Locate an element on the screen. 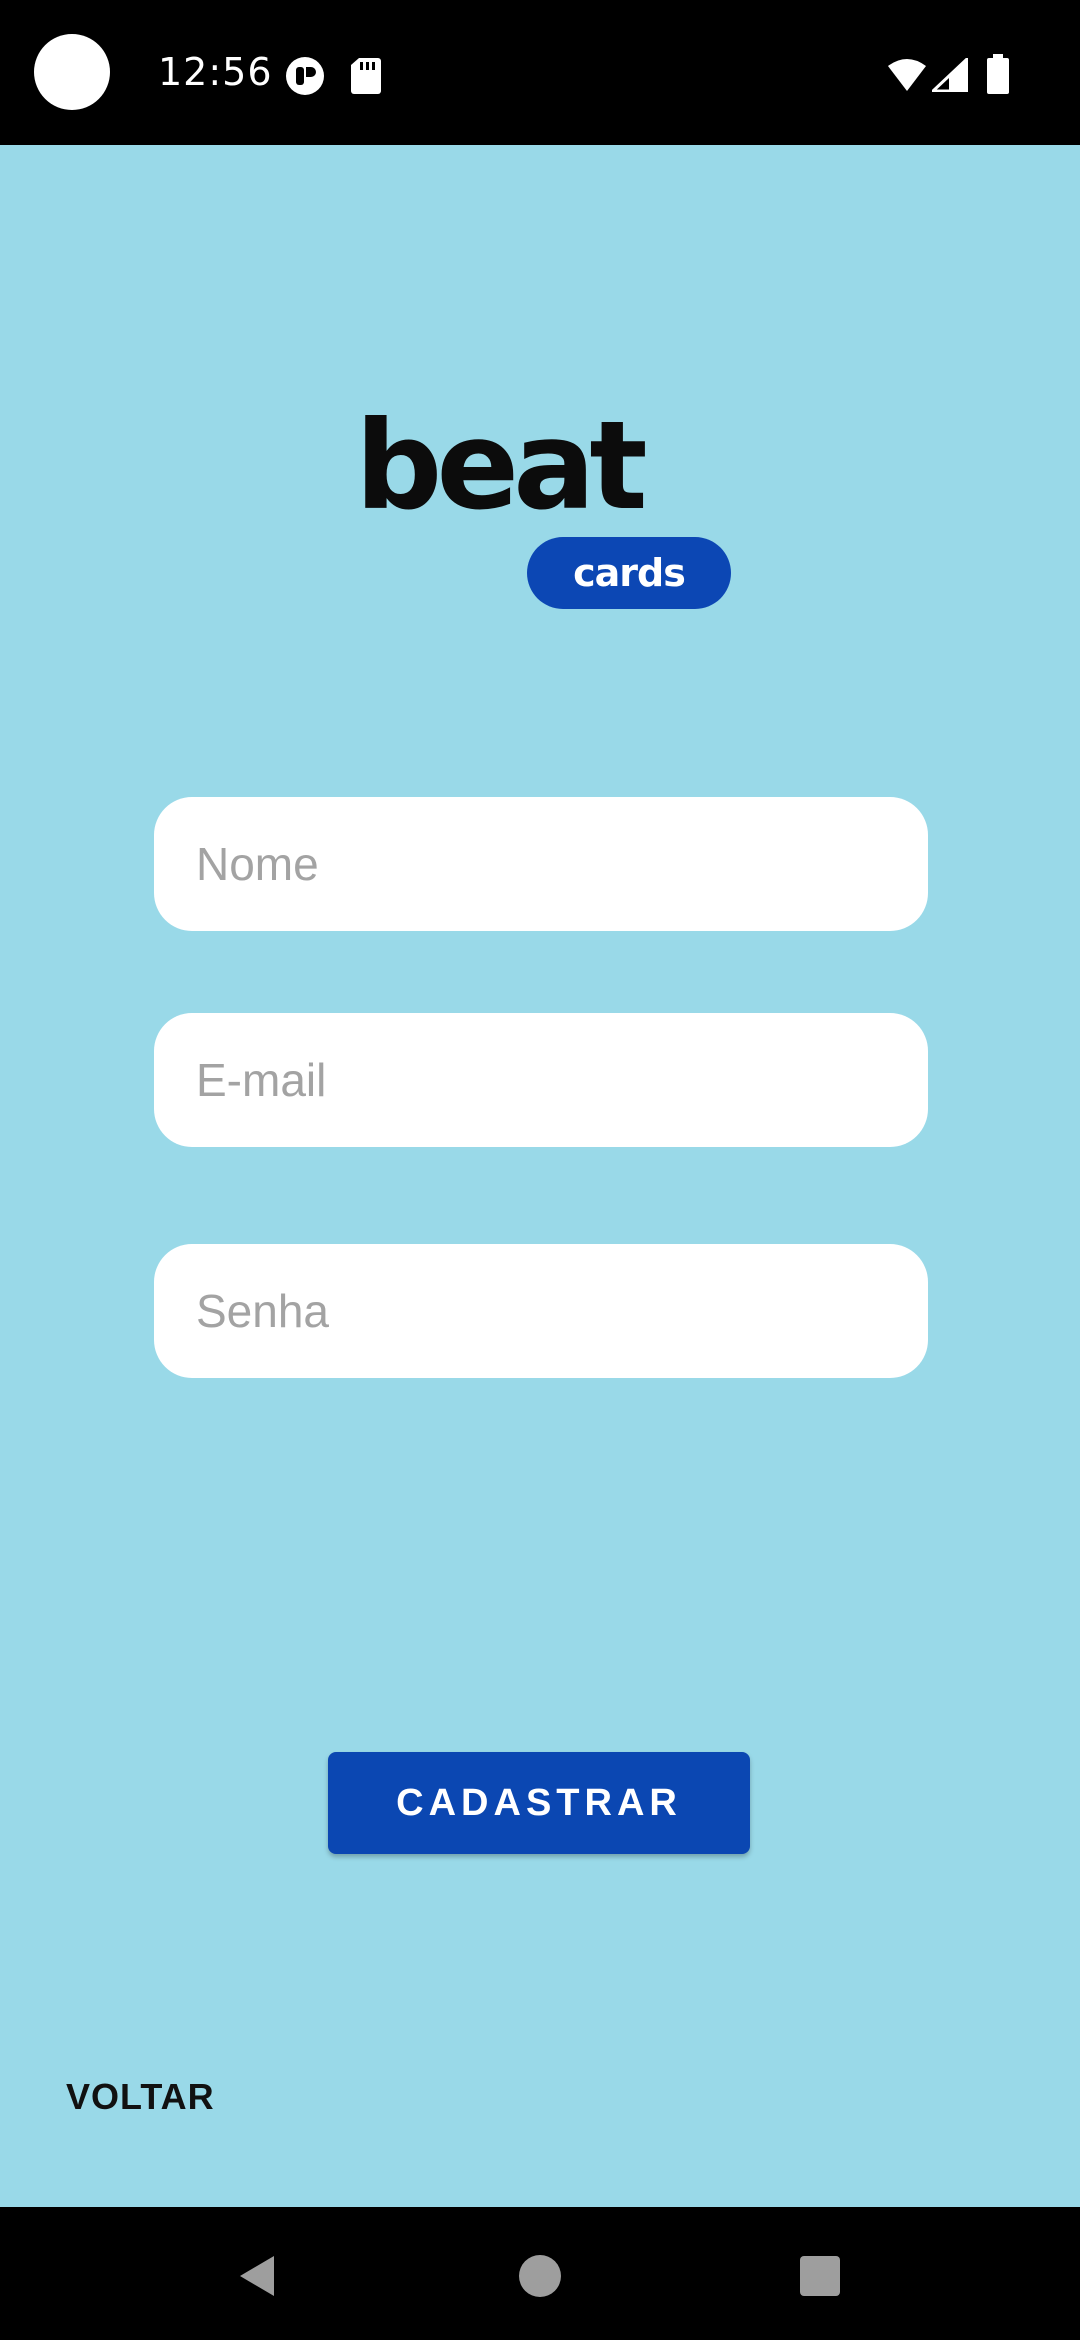 The image size is (1080, 2340). sd-card-icon is located at coordinates (366, 76).